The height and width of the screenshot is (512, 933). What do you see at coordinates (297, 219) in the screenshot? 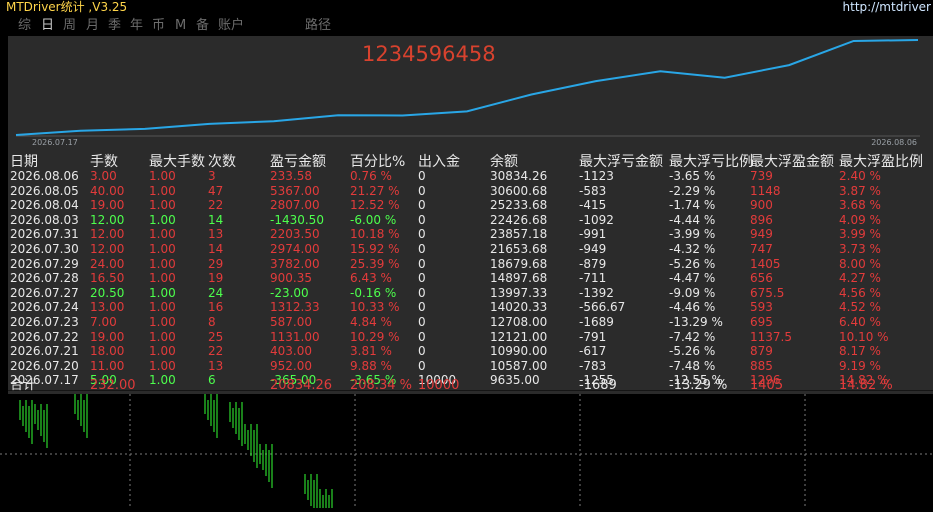
I see `cell-pnl: -1430.50` at bounding box center [297, 219].